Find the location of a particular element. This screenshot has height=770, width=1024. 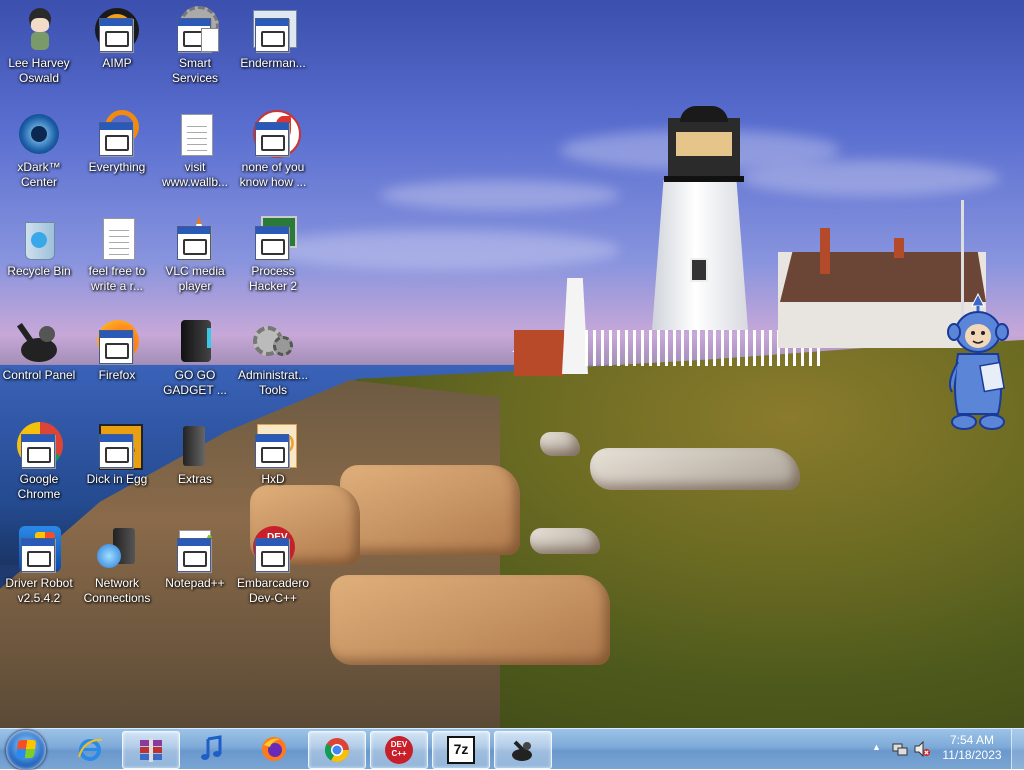

desktop-icon-label: Dick in Egg is located at coordinates (117, 479).